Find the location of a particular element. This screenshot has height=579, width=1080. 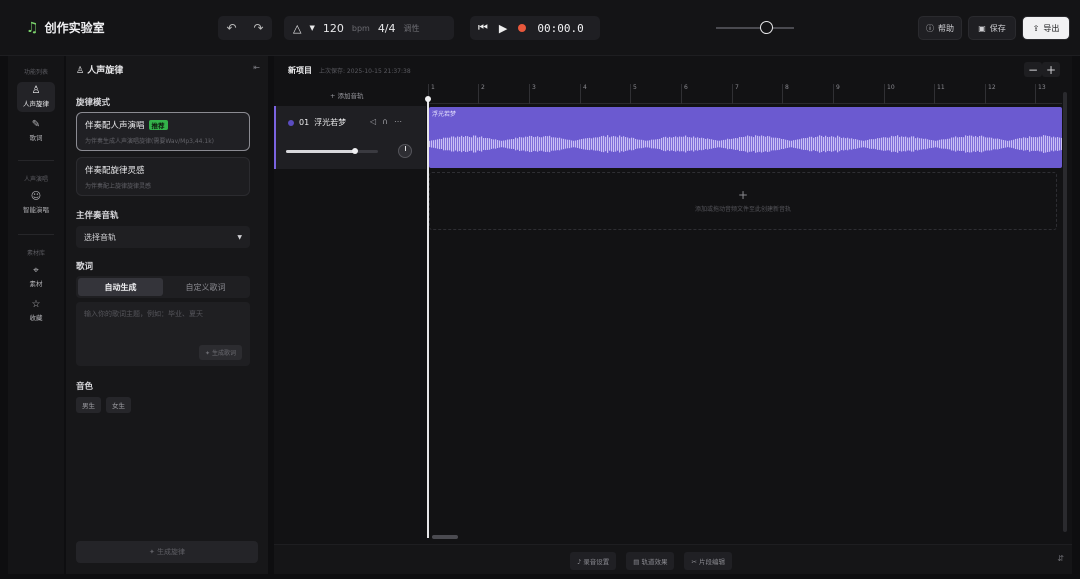

project-name: 新项目 is located at coordinates (300, 70).